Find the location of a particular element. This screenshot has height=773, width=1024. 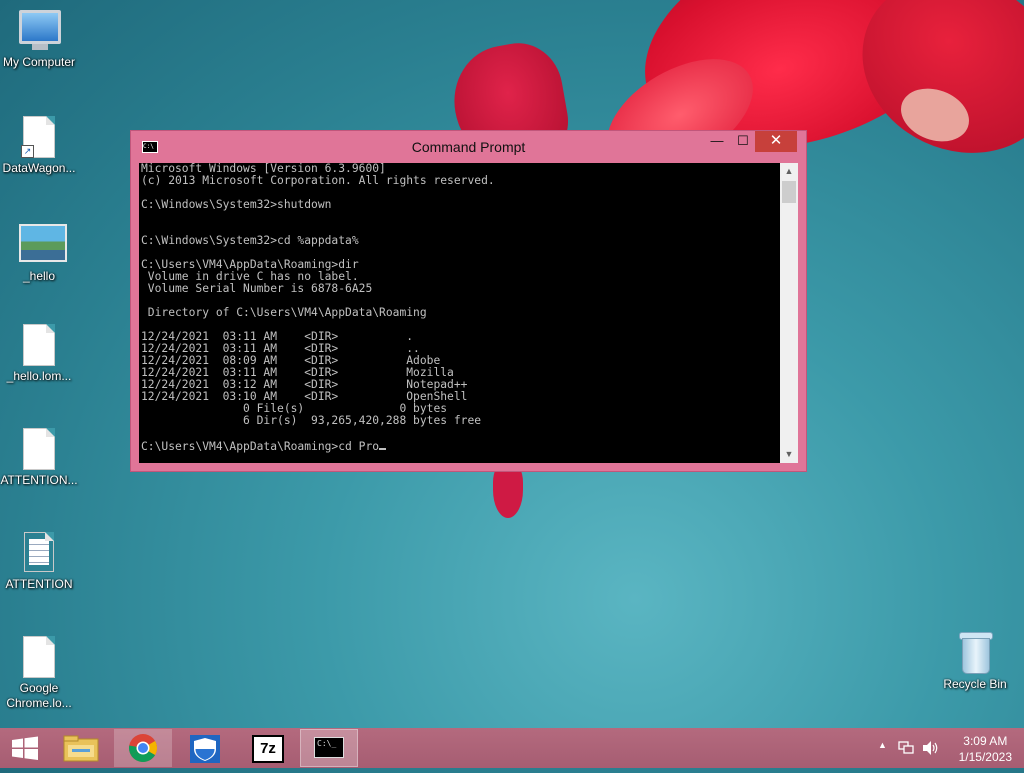

computer-icon is located at coordinates (40, 31).